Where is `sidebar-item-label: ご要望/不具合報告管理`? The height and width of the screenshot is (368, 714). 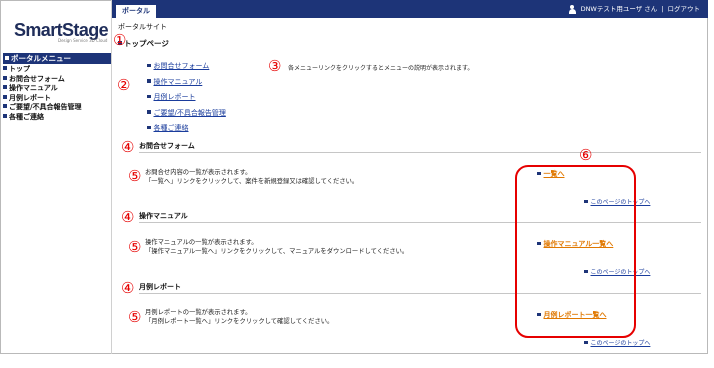 sidebar-item-label: ご要望/不具合報告管理 is located at coordinates (45, 107).